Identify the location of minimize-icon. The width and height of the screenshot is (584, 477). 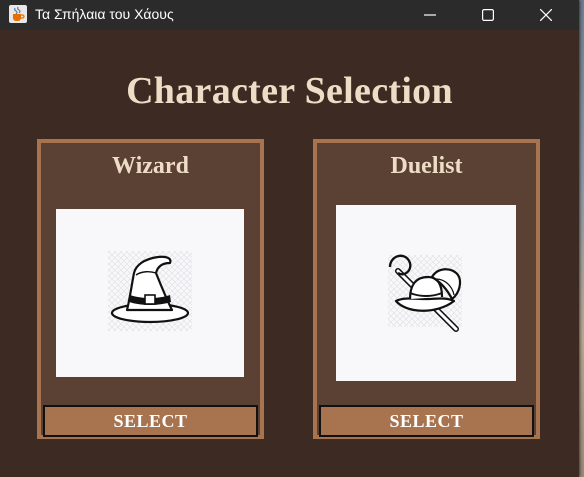
(430, 15).